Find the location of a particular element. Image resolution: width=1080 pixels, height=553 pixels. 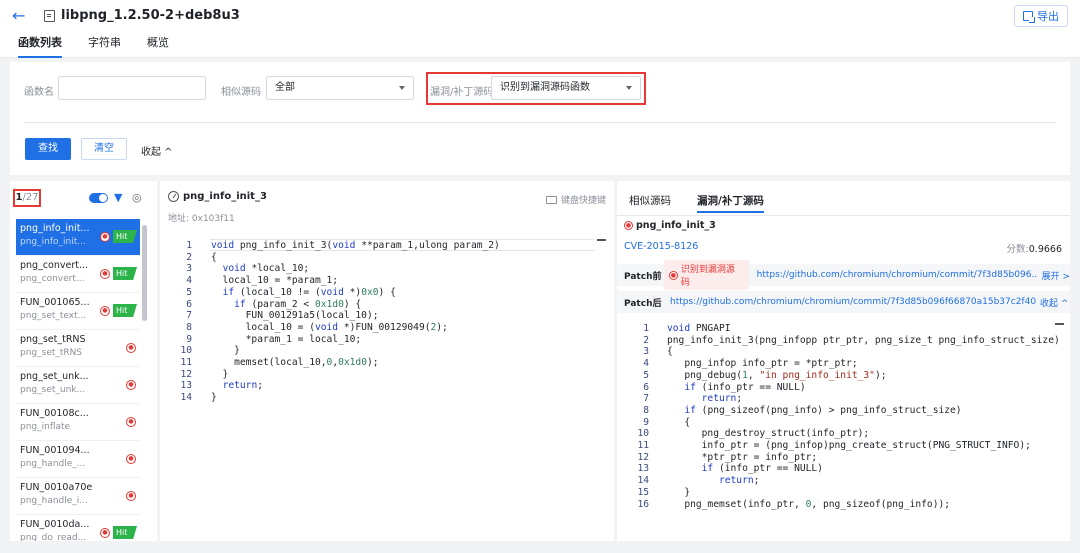

code-line: void PNGAPI is located at coordinates (863, 329).